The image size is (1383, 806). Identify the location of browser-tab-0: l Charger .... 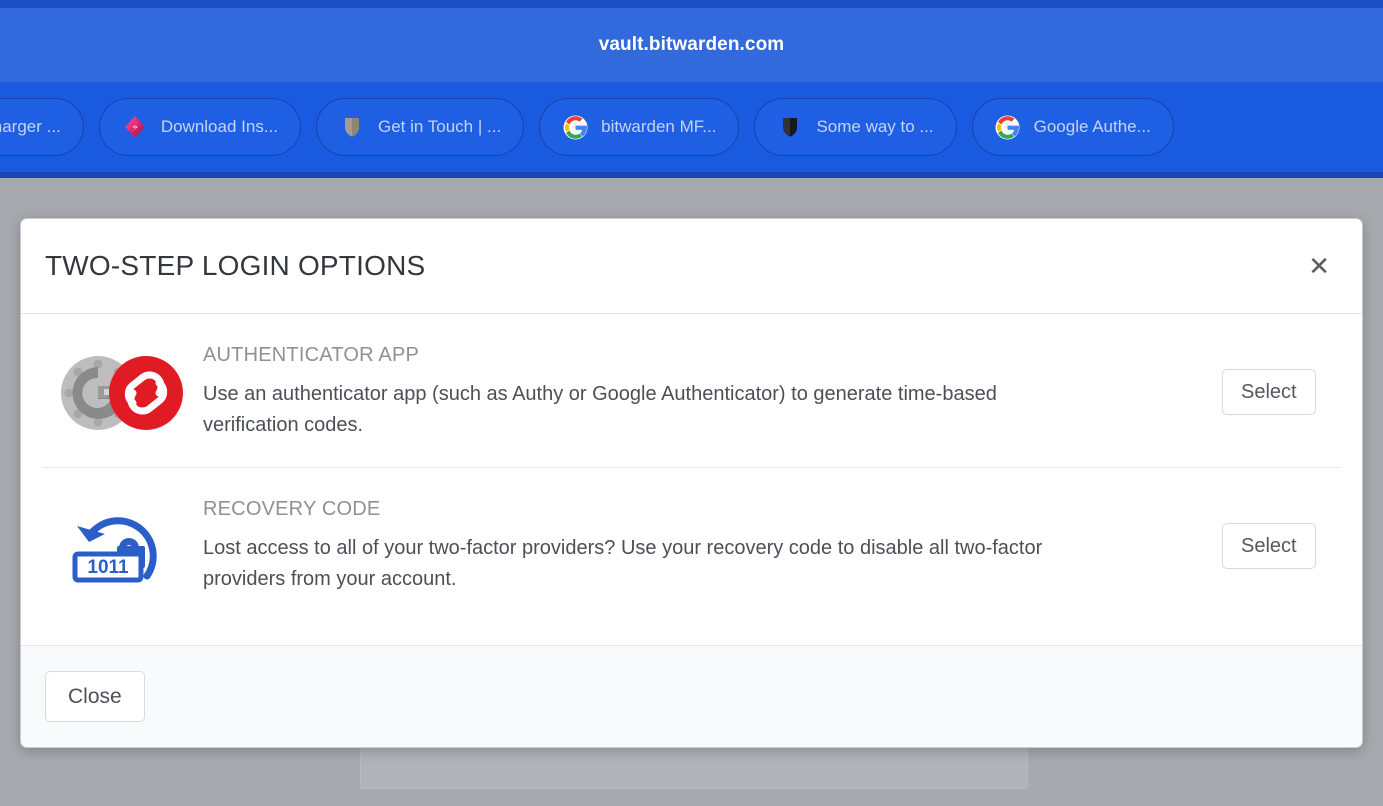
(42, 127).